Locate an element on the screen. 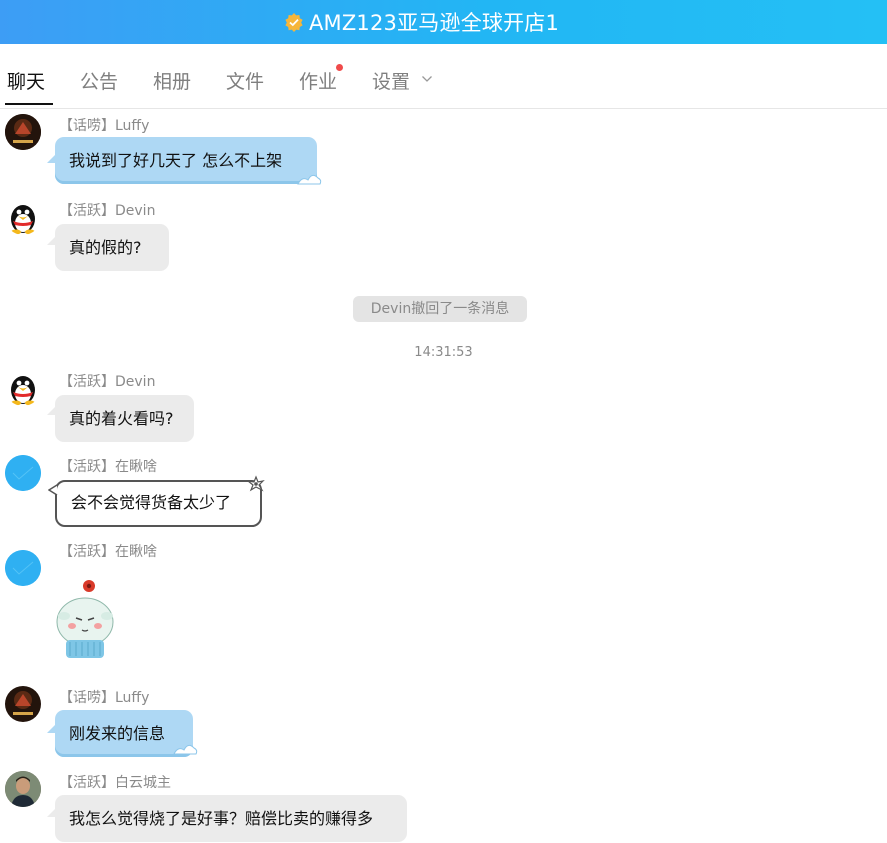 This screenshot has height=843, width=887. message-bubble: 真的假的? is located at coordinates (112, 247).